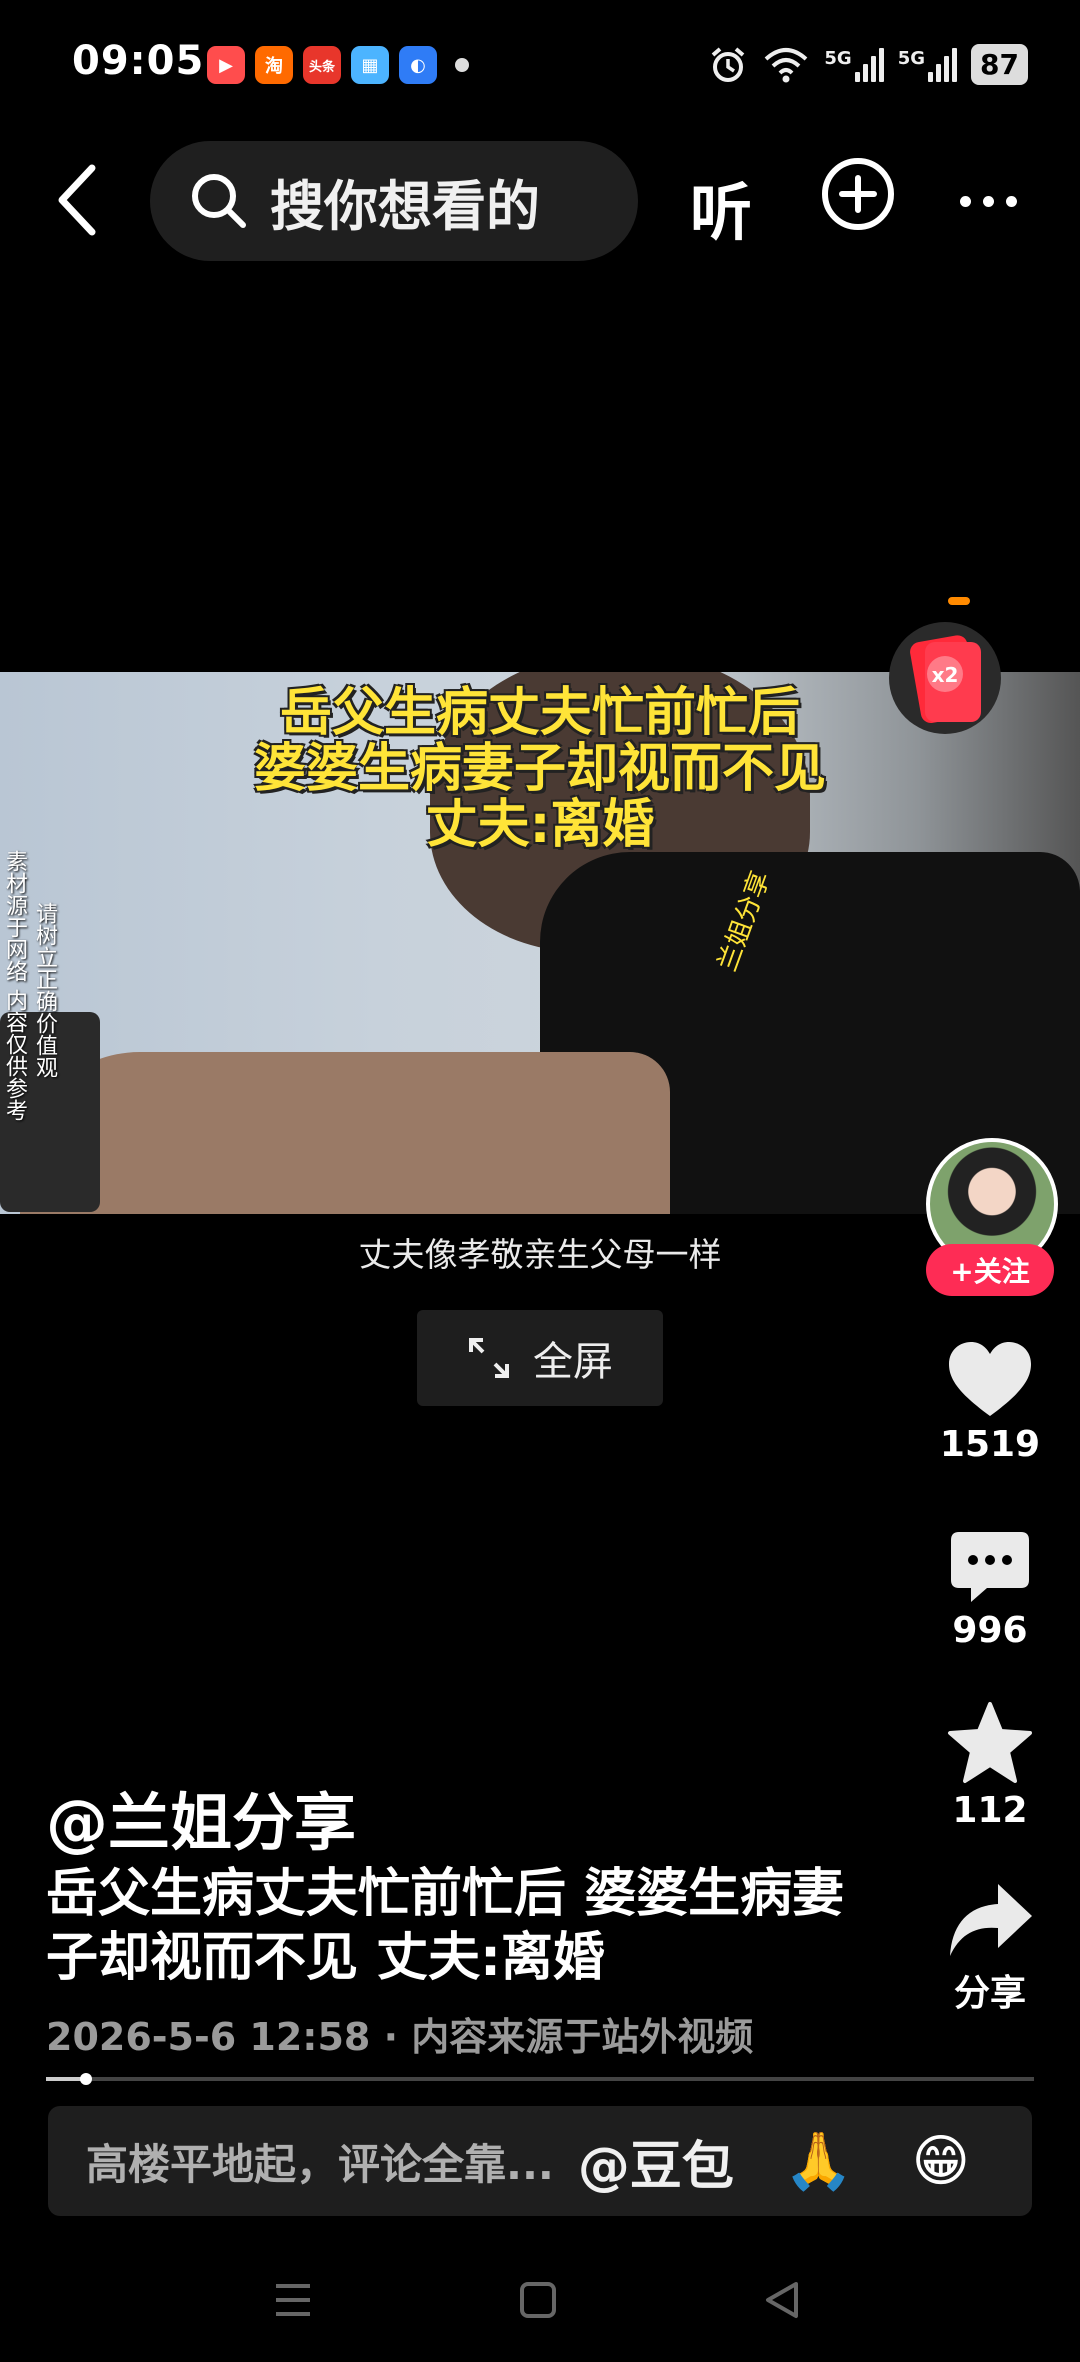 The image size is (1080, 2362). Describe the element at coordinates (927, 64) in the screenshot. I see `signal-5g-icon-2: 5G` at that location.